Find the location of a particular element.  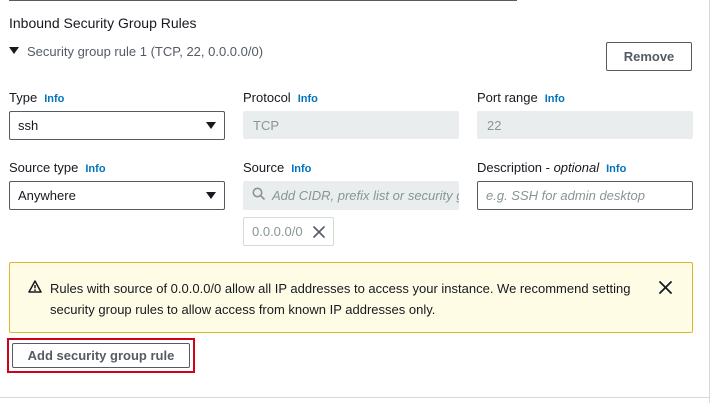

description-info-link: Info is located at coordinates (616, 169).